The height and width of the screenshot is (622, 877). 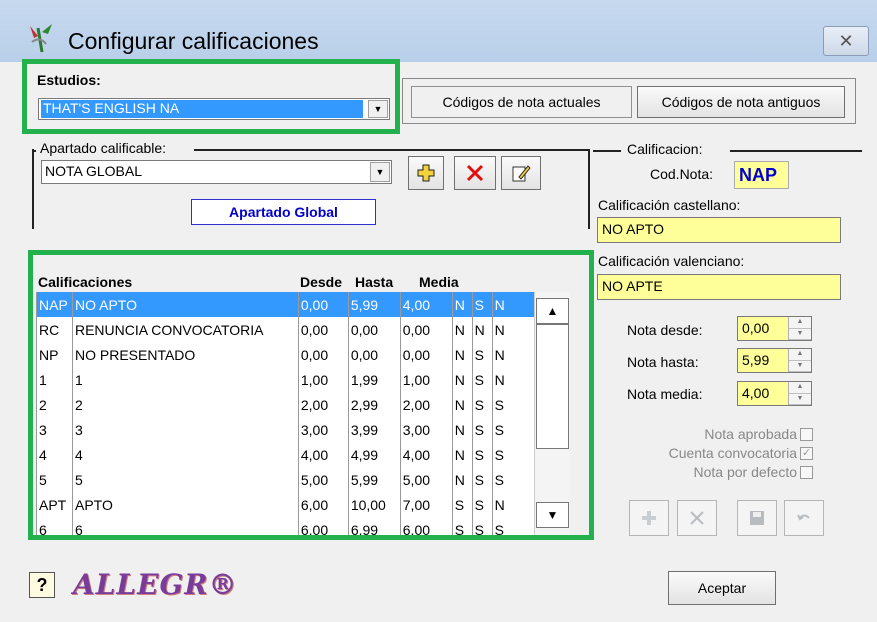 What do you see at coordinates (589, 189) in the screenshot?
I see `apartado-group-border-right` at bounding box center [589, 189].